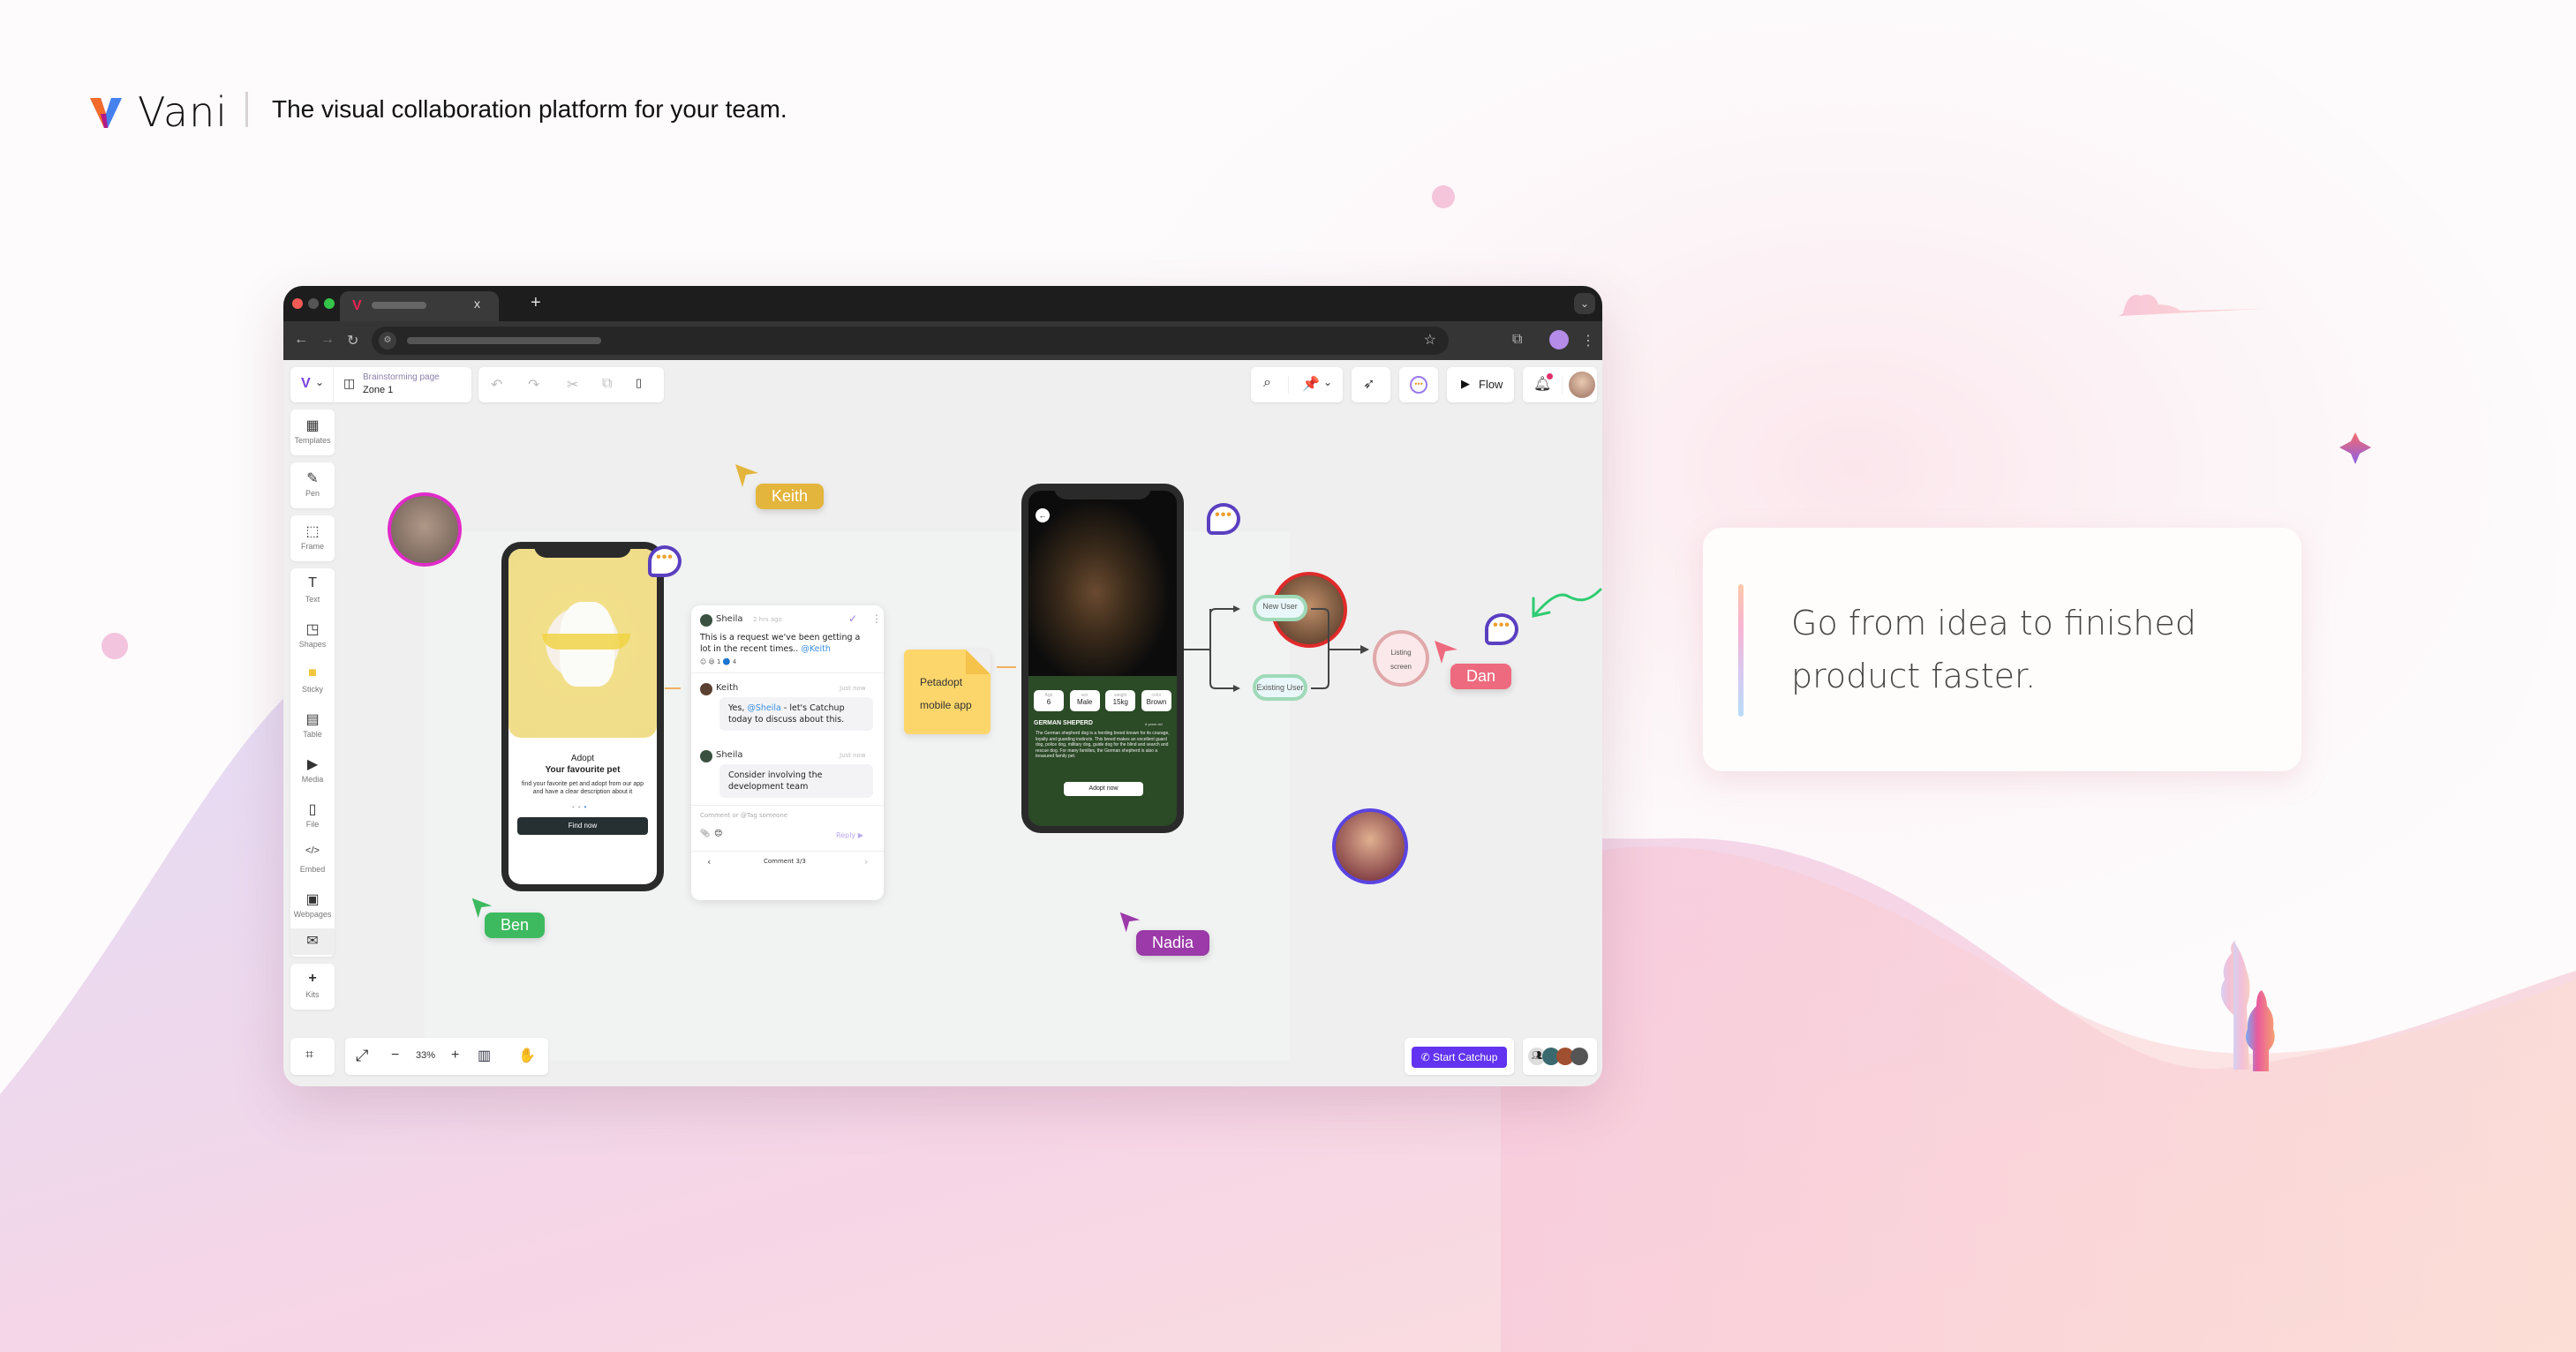  What do you see at coordinates (534, 385) in the screenshot?
I see `redo-icon: ↷` at bounding box center [534, 385].